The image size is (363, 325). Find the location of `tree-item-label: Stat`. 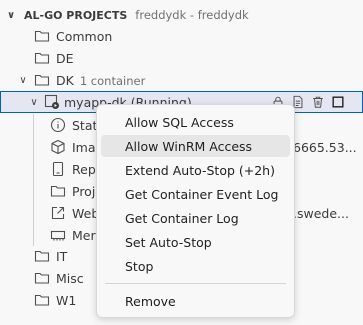

tree-item-label: Stat is located at coordinates (85, 125).